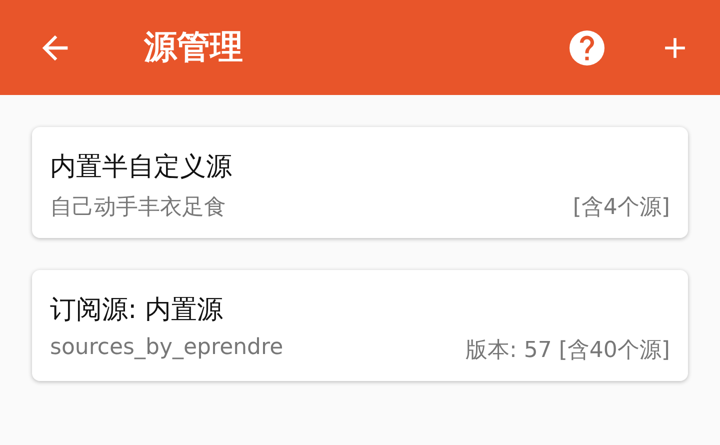 This screenshot has height=445, width=720. What do you see at coordinates (137, 310) in the screenshot?
I see `source-title: 订阅源: 内置源` at bounding box center [137, 310].